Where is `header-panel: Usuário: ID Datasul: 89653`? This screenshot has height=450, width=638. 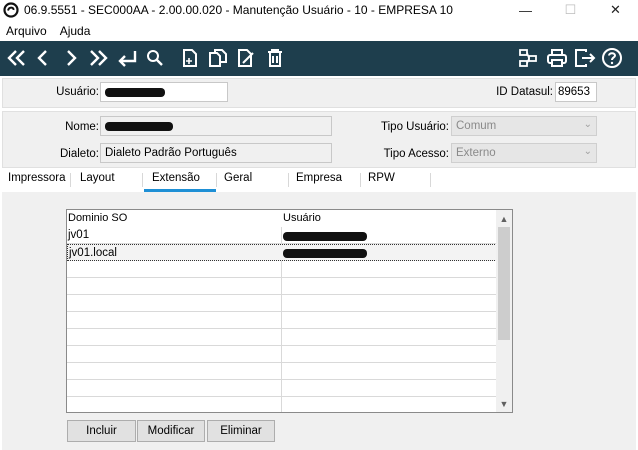
header-panel: Usuário: ID Datasul: 89653 is located at coordinates (319, 93).